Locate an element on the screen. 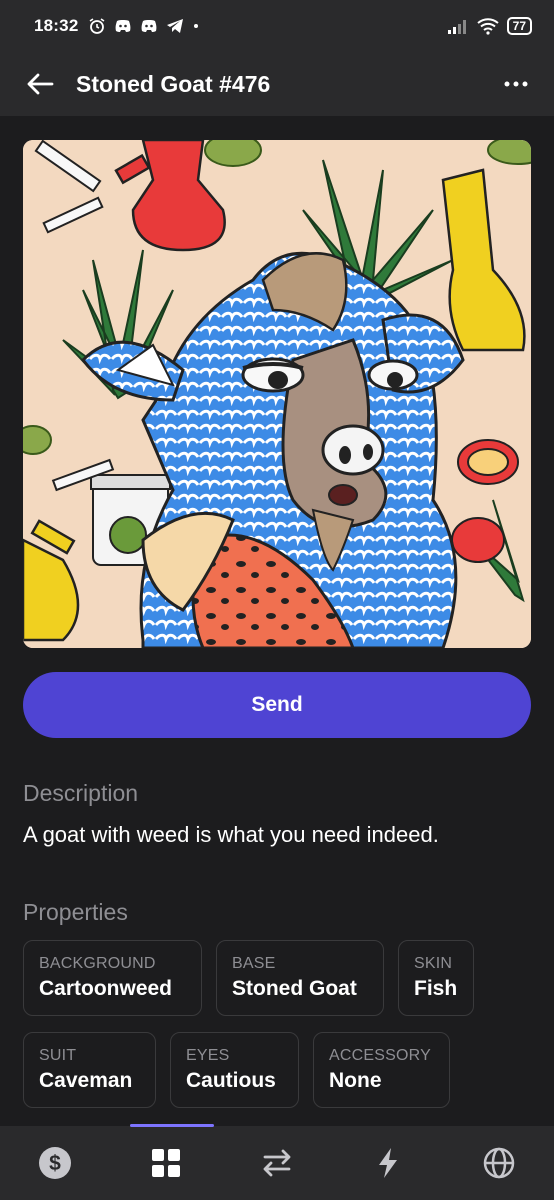  property-card-background: BACKGROUND Cartoonweed is located at coordinates (112, 978).